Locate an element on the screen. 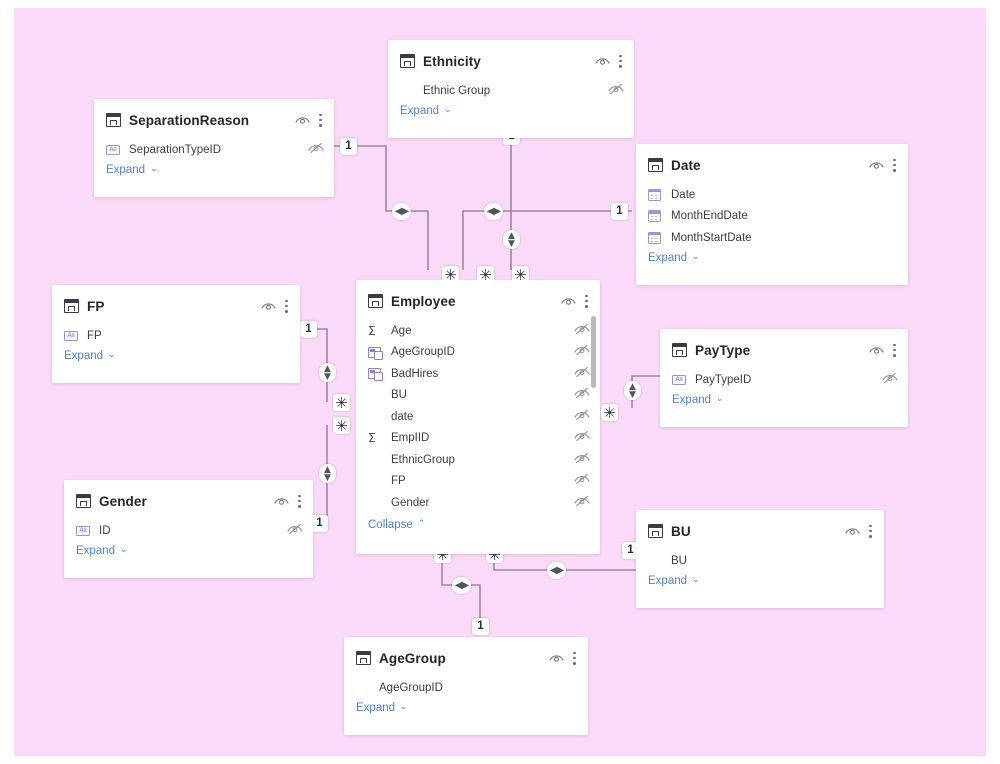  field-row: date is located at coordinates (479, 417).